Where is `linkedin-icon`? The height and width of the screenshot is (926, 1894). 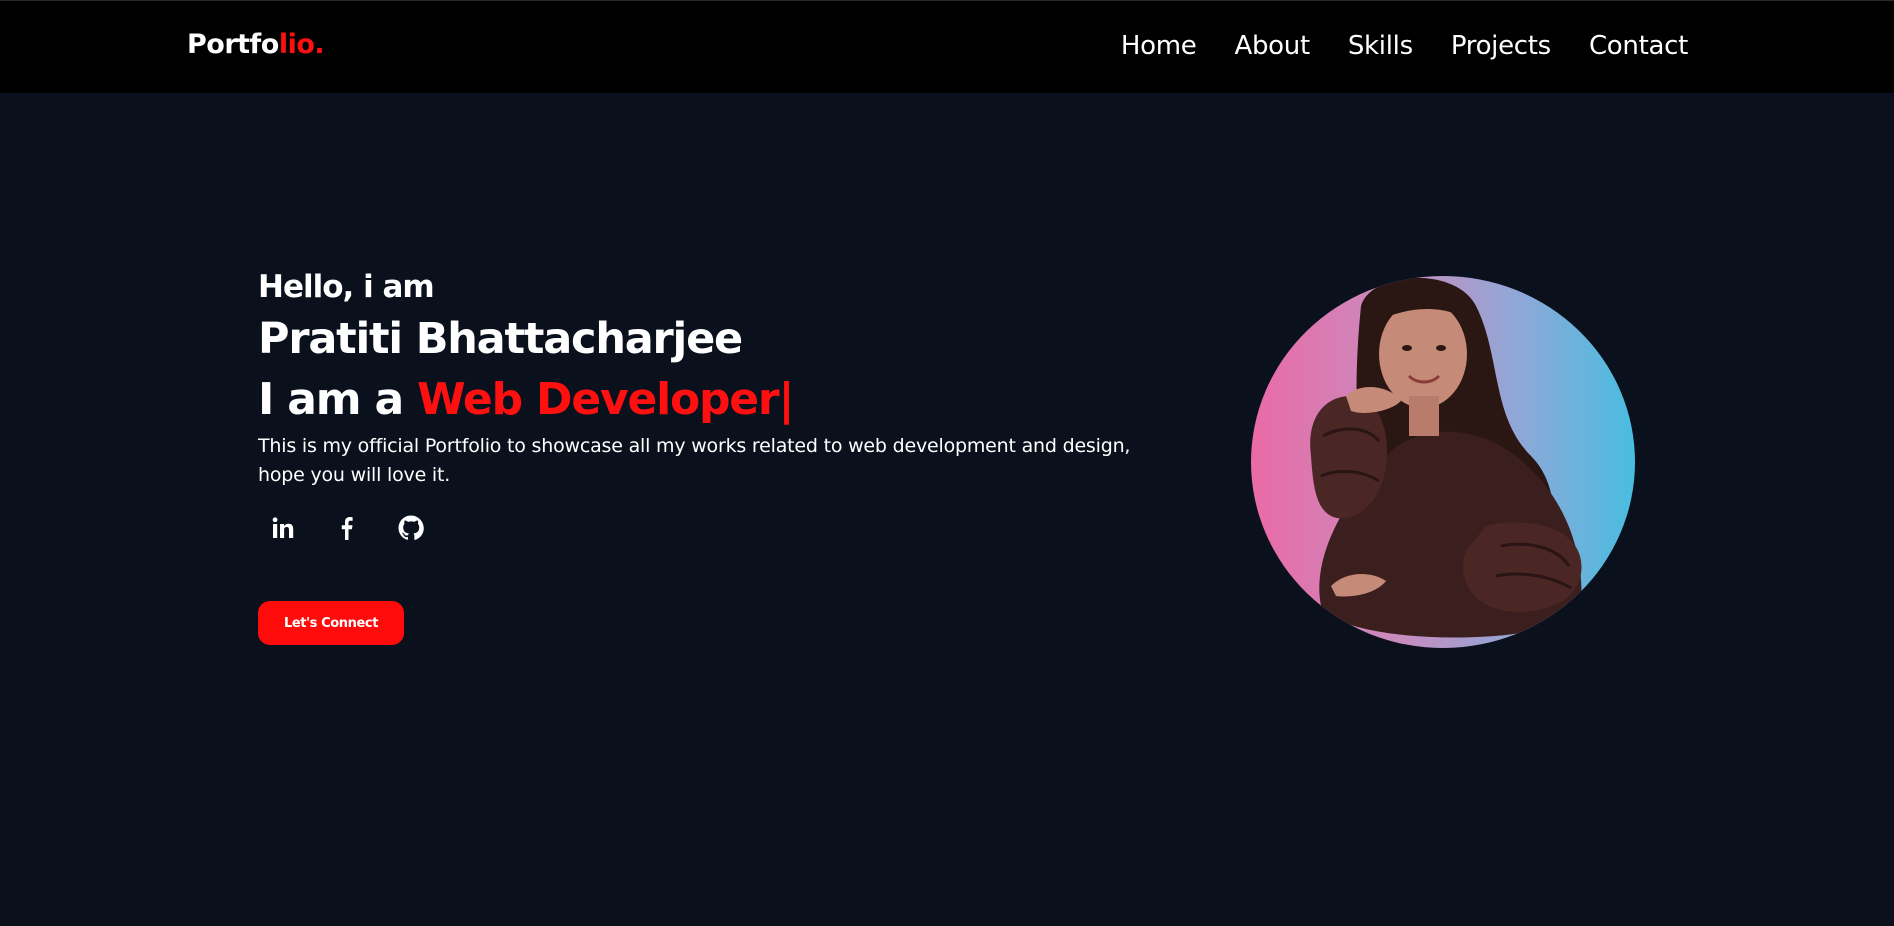 linkedin-icon is located at coordinates (283, 528).